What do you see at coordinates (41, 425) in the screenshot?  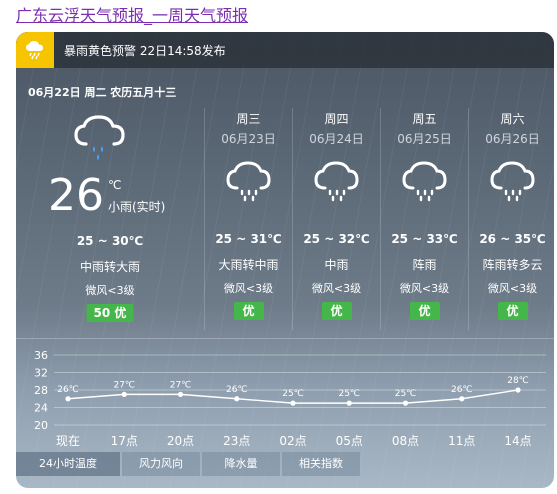 I see `y-tick-label: 20` at bounding box center [41, 425].